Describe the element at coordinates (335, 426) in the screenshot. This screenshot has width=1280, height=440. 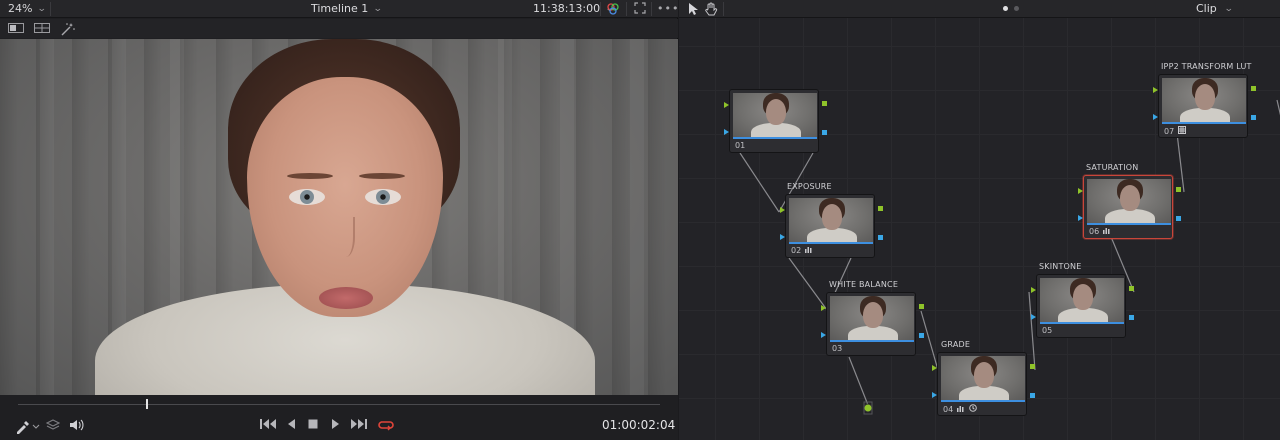
I see `play-icon` at that location.